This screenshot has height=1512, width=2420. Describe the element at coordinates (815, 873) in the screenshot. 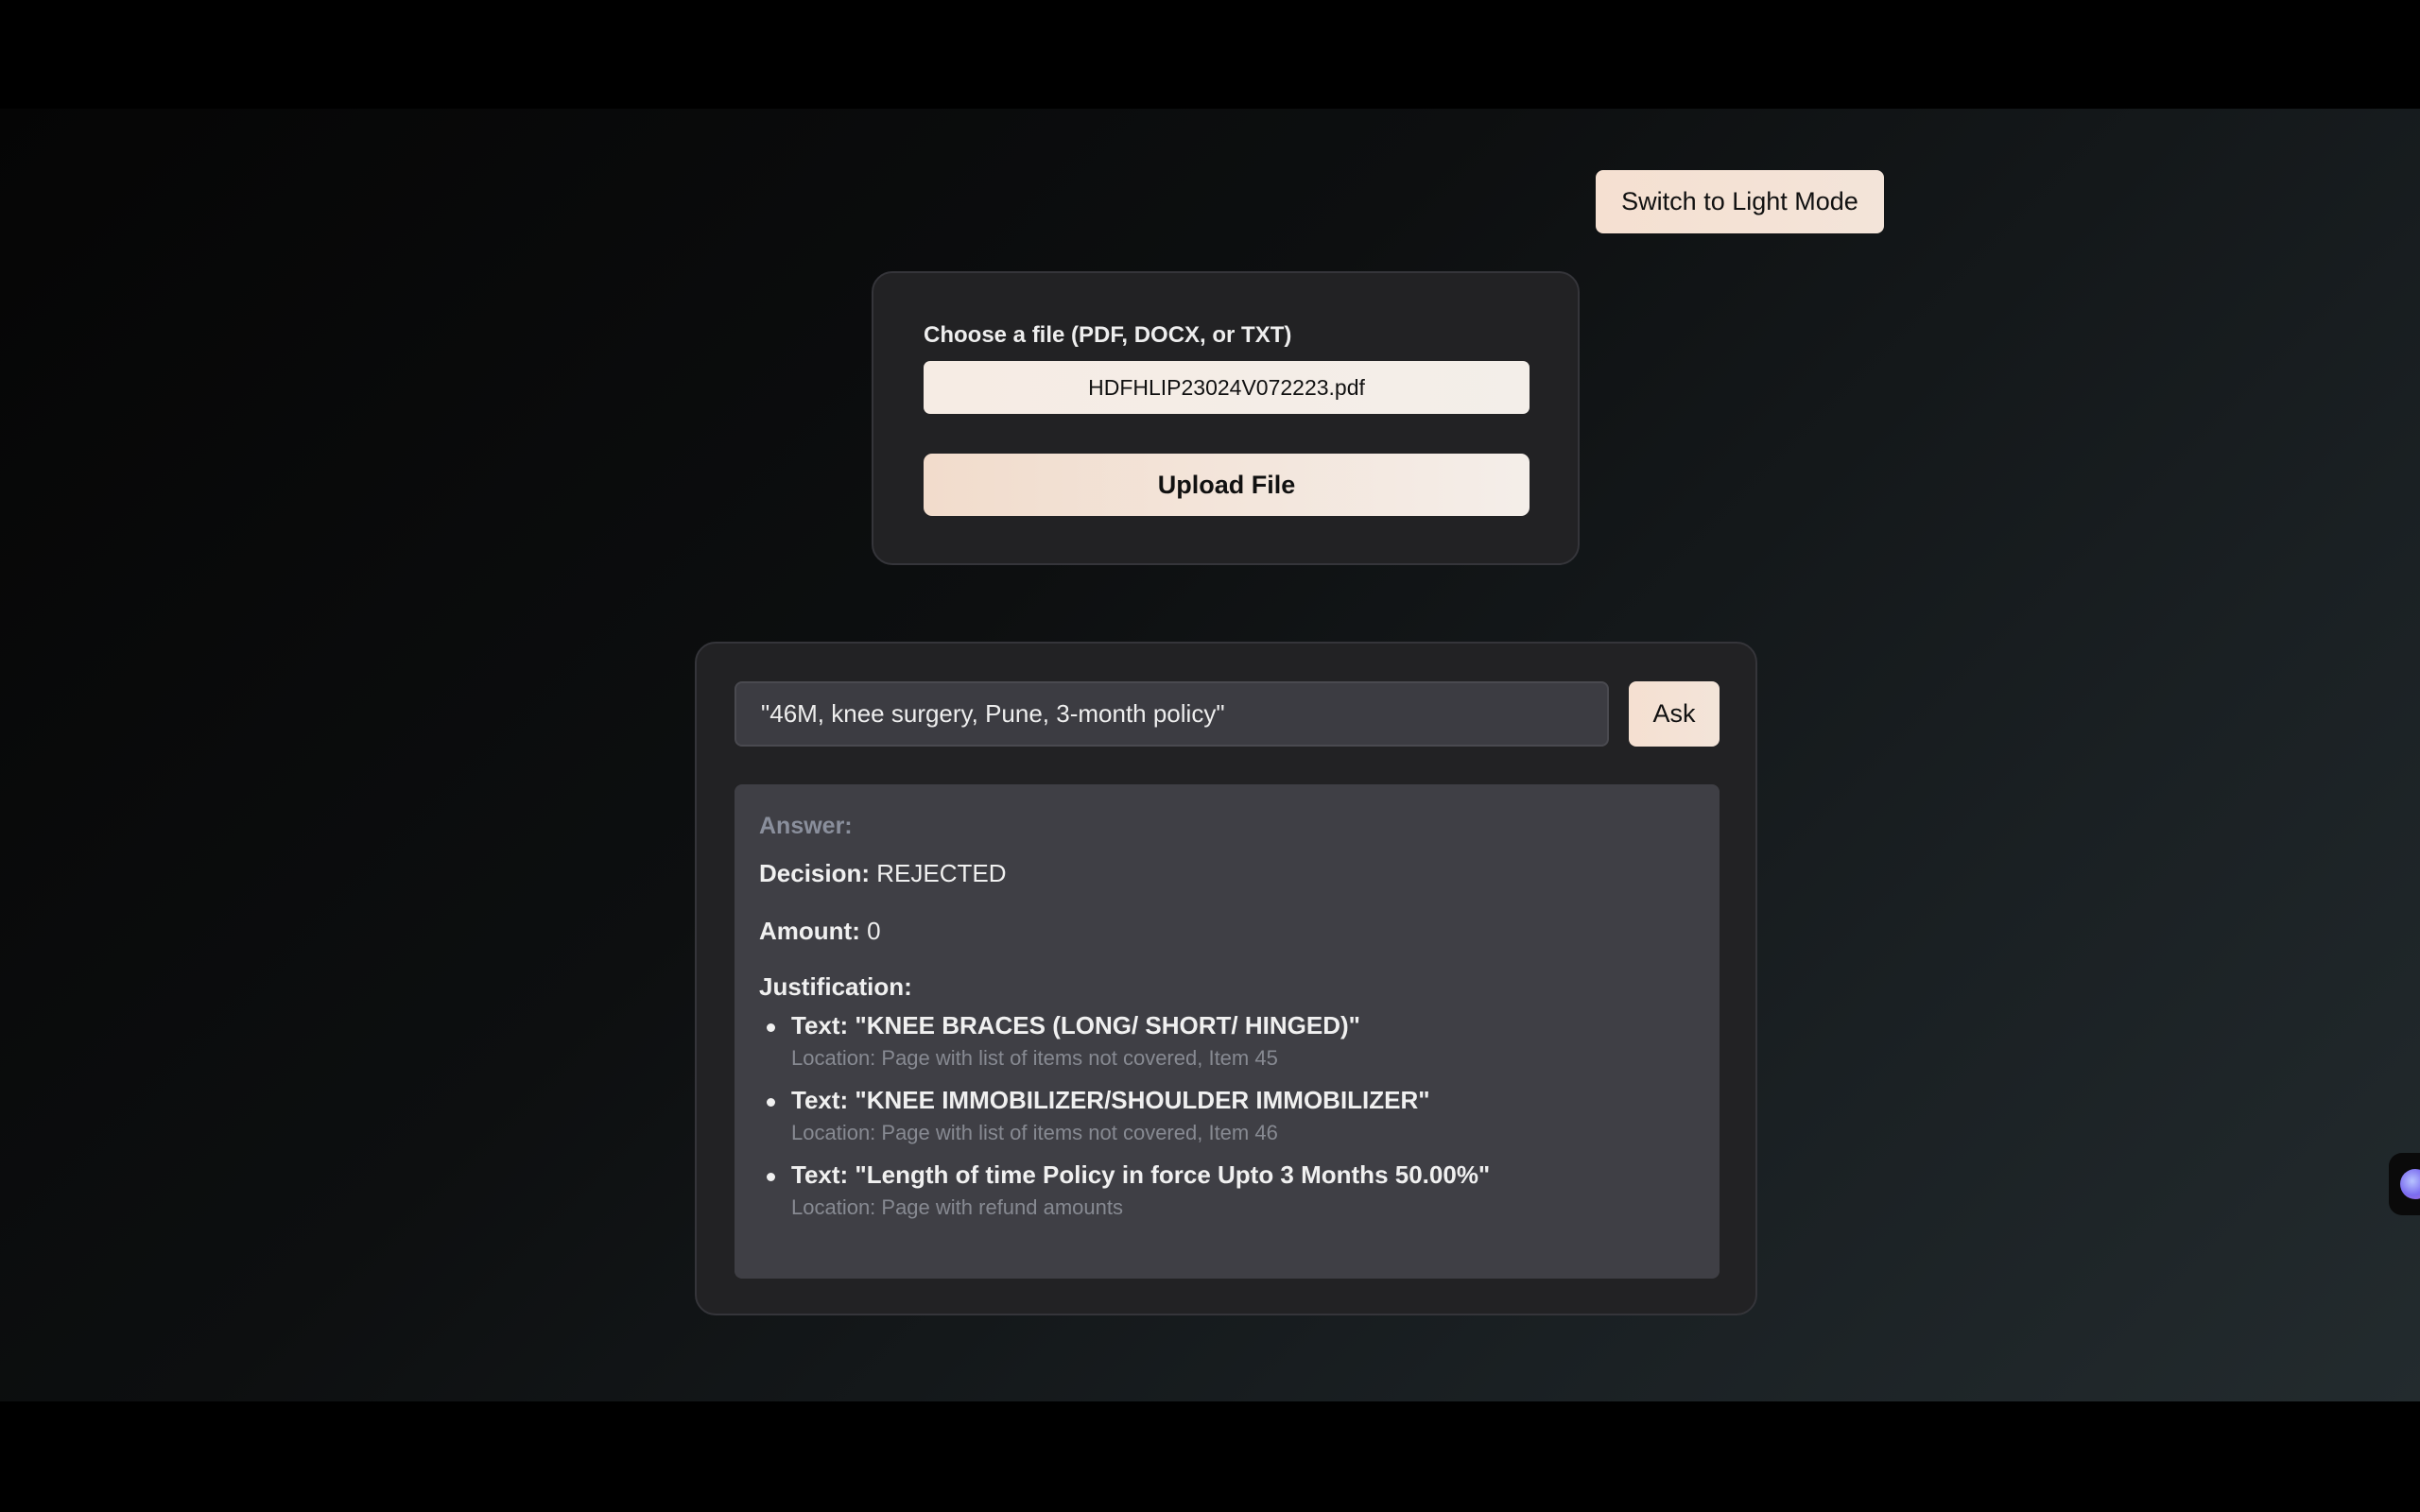

I see `decision-label: Decision:` at that location.